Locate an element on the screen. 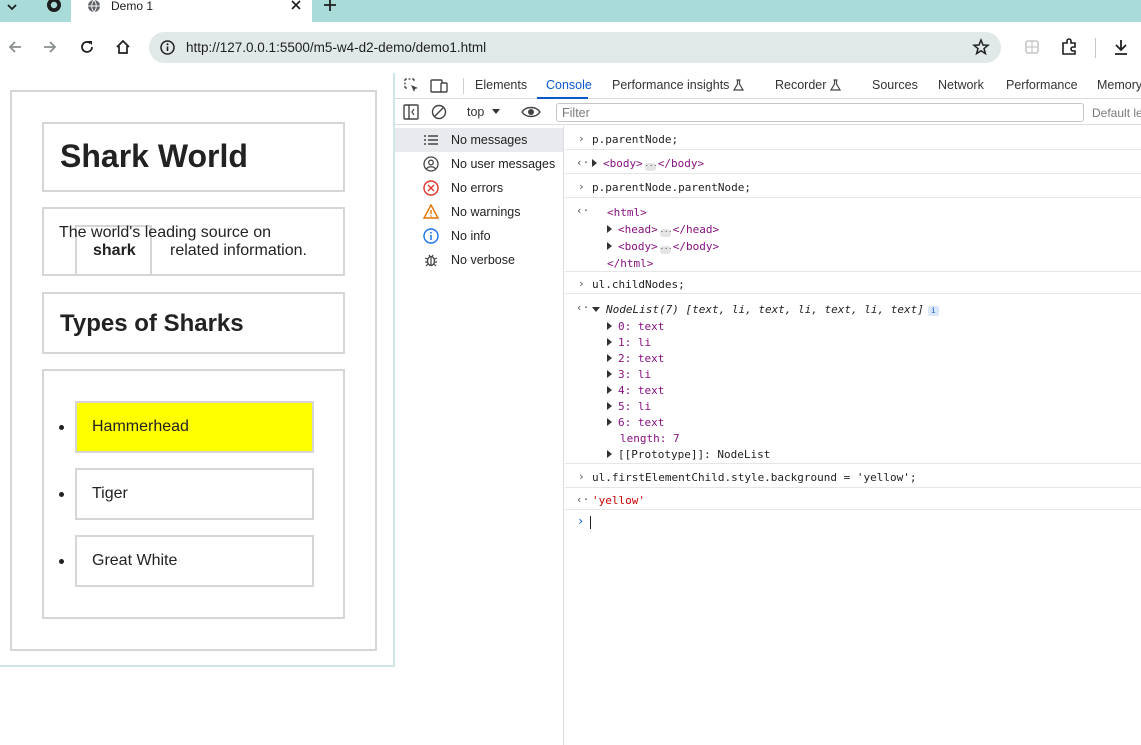 Image resolution: width=1141 pixels, height=745 pixels. viewport-border is located at coordinates (197, 666).